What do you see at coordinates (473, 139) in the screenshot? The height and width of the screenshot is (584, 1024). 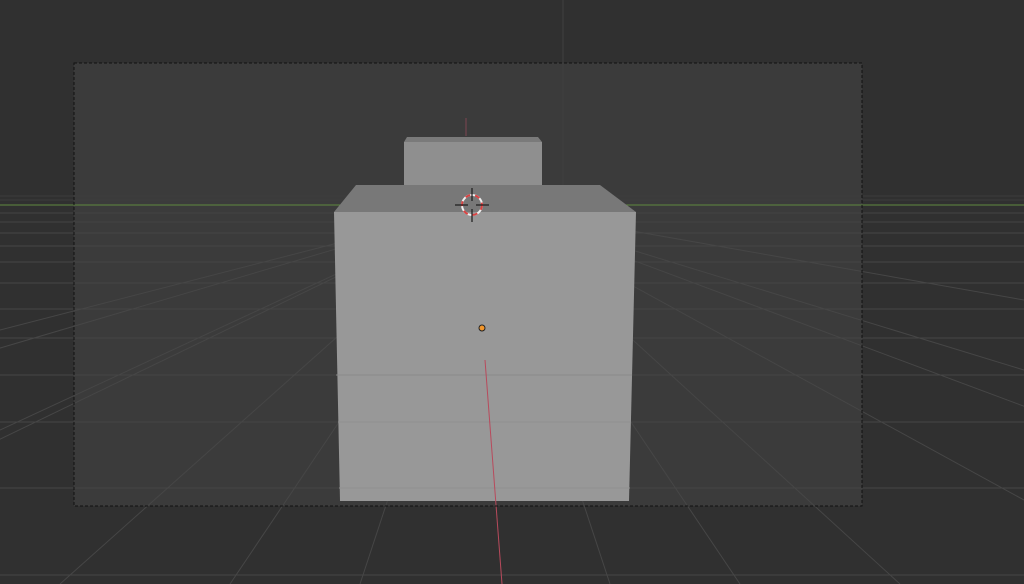 I see `cube-back-top-face` at bounding box center [473, 139].